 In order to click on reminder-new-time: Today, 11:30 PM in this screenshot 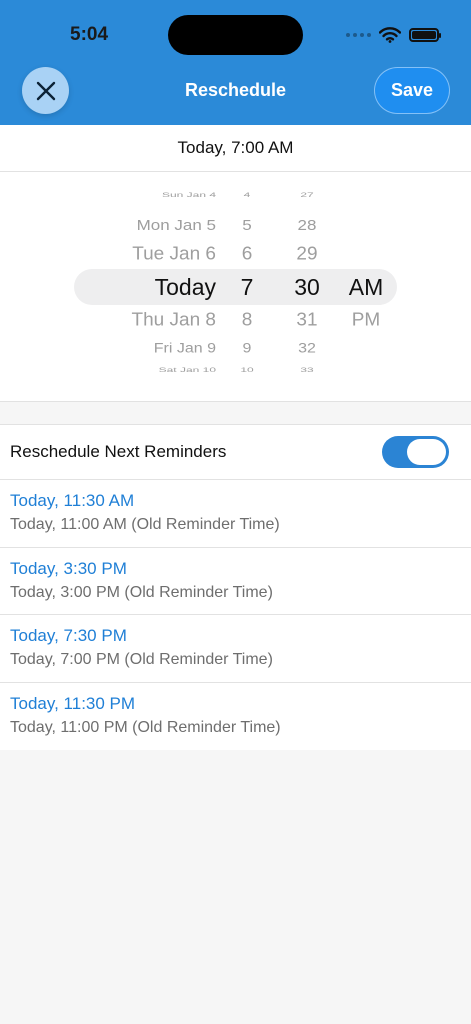, I will do `click(73, 703)`.